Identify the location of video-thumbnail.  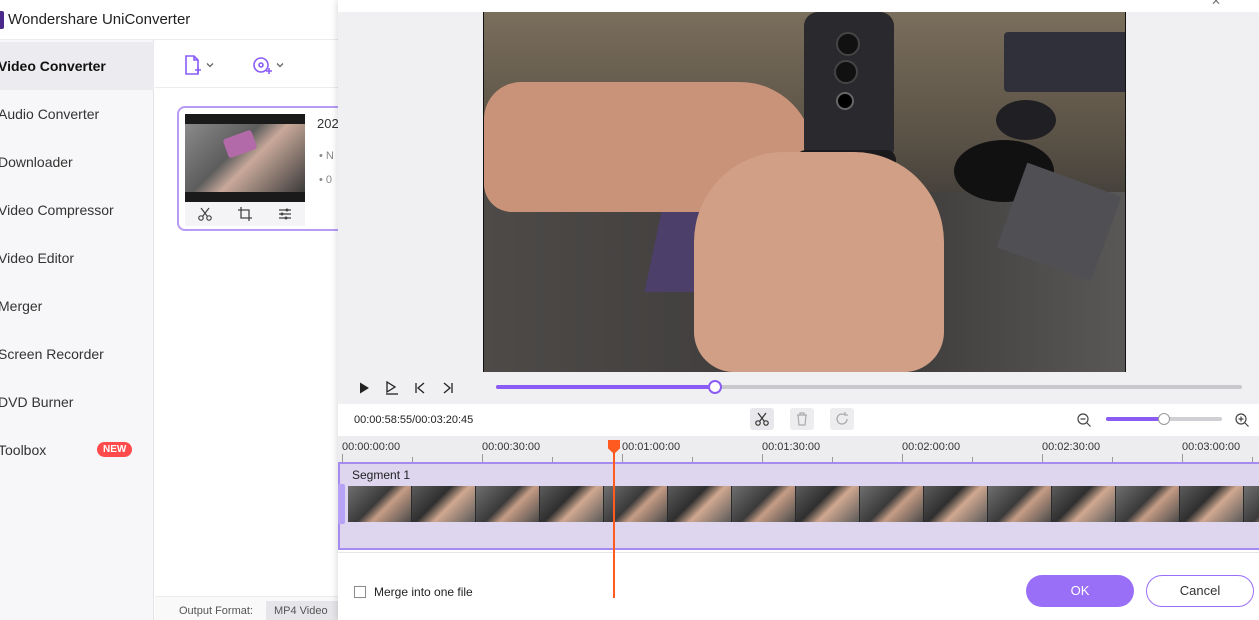
(245, 158).